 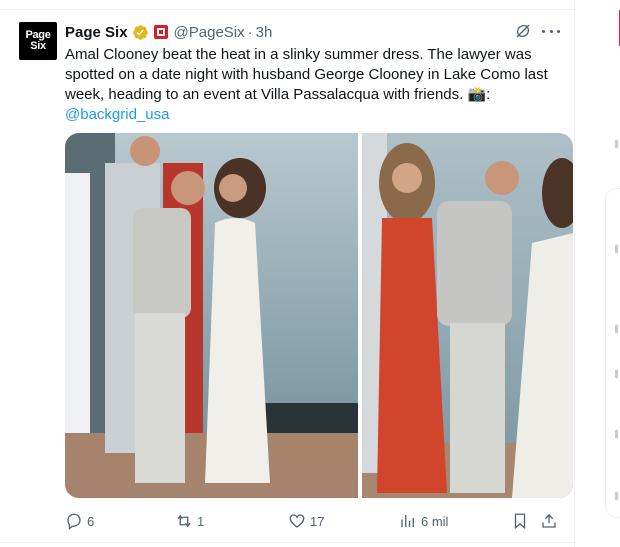 I want to click on tweet-actions: 6 1 17 6 mil, so click(x=315, y=521).